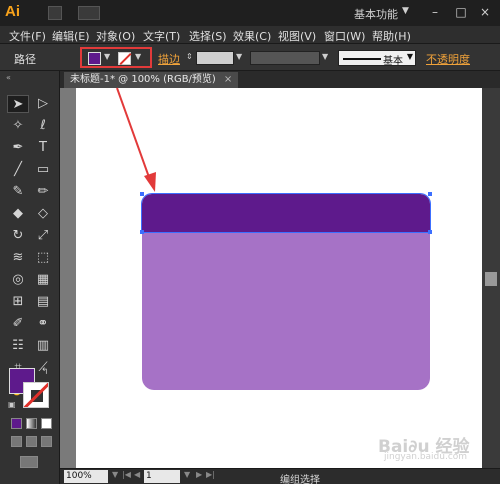  I want to click on status-bar: 100% ▼ |◀ ◀ 1 ▼ ▶ ▶| 编组选择, so click(280, 476).